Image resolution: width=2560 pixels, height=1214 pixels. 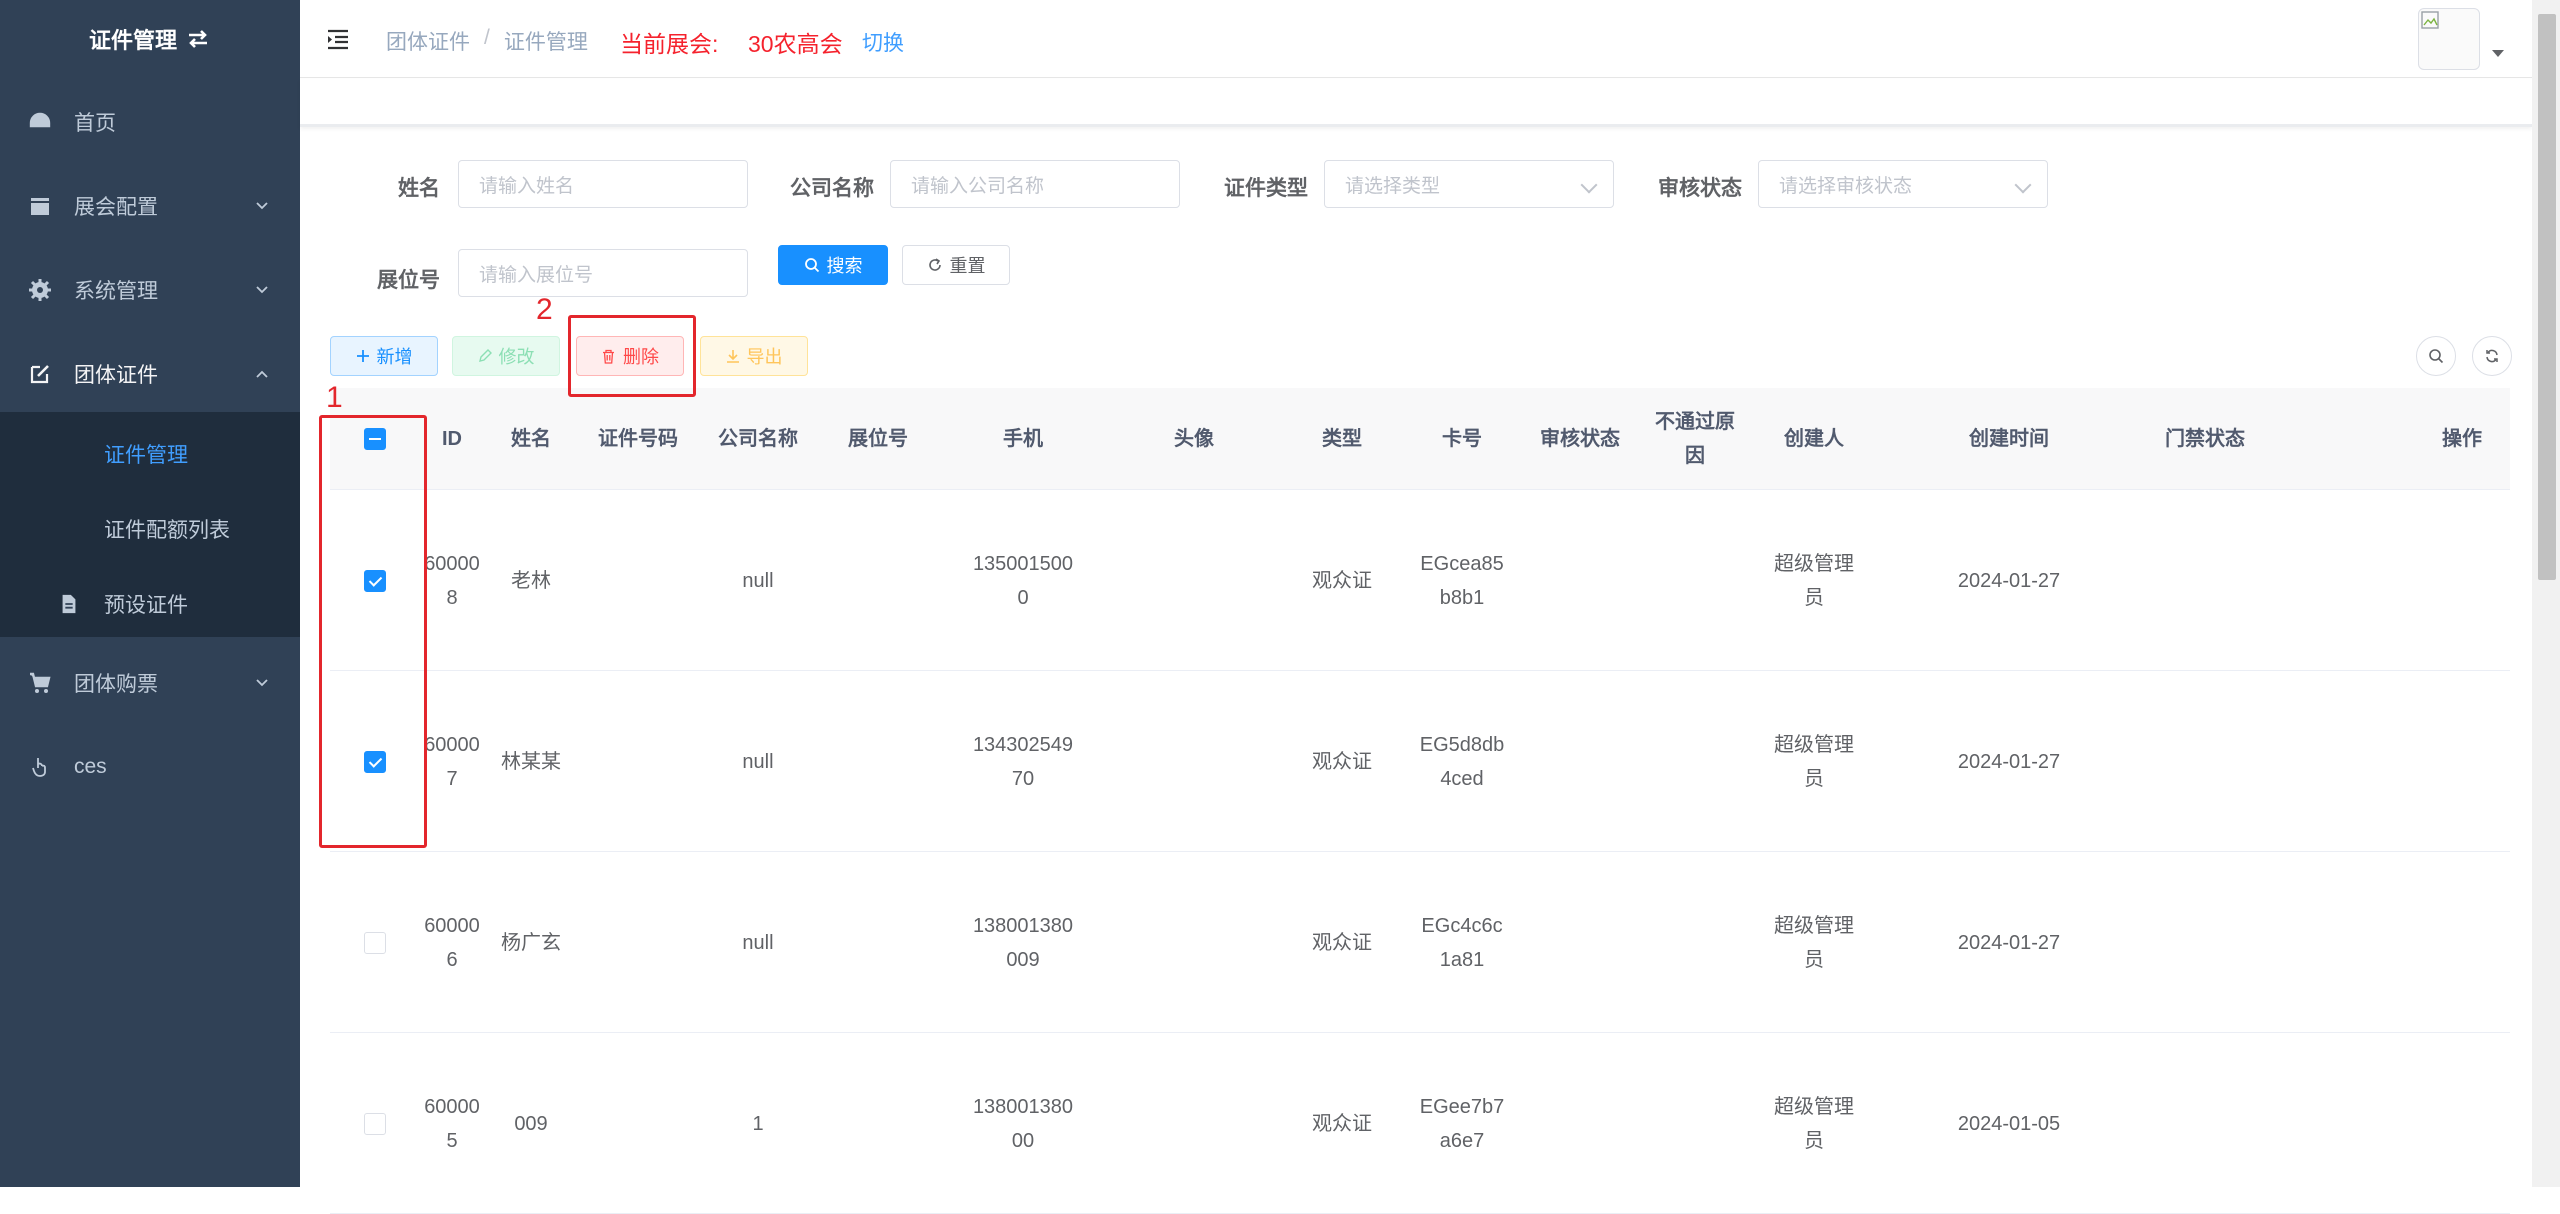 I want to click on export-button: 导出, so click(x=754, y=356).